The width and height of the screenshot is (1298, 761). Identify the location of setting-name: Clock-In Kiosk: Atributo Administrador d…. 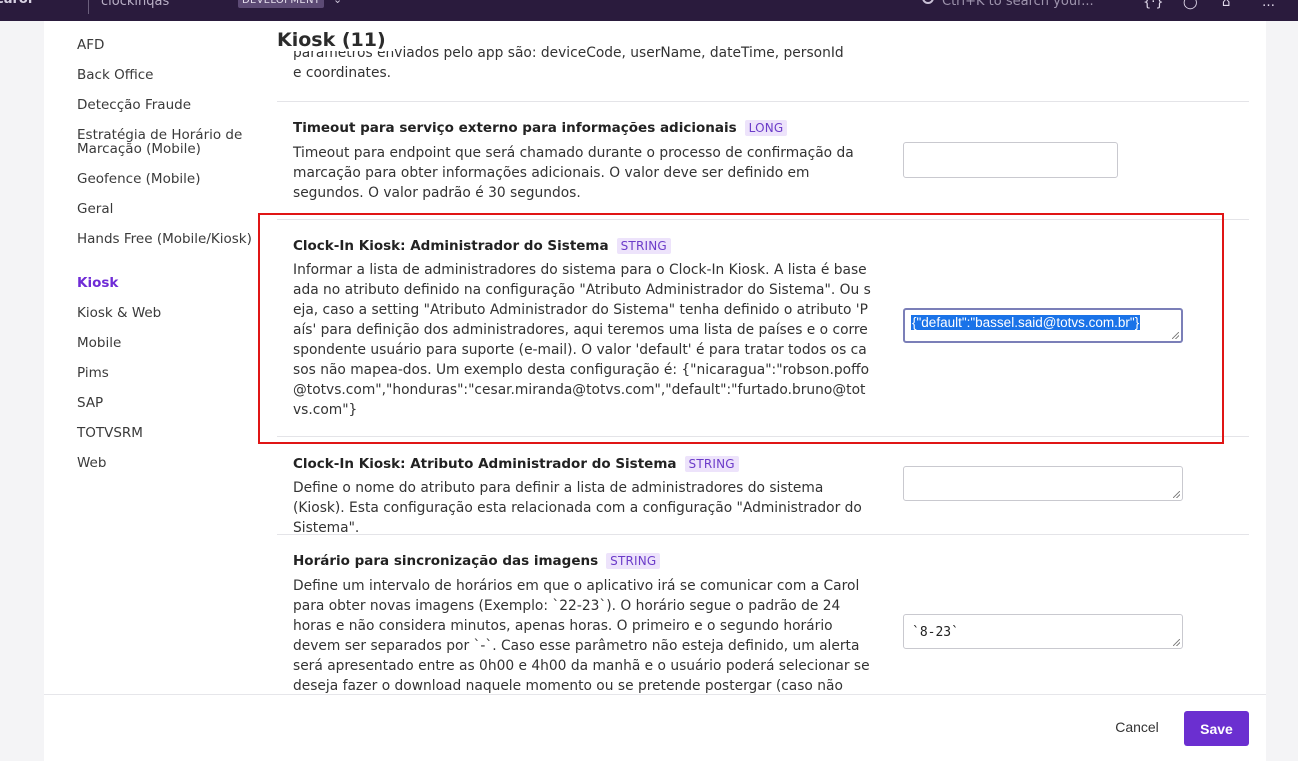
(516, 464).